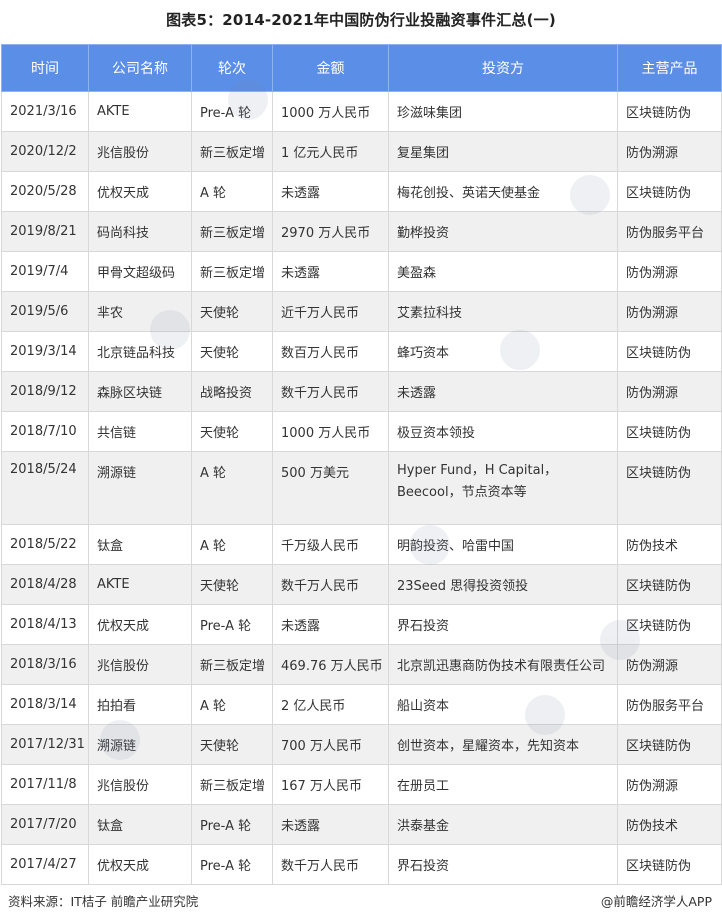  Describe the element at coordinates (45, 151) in the screenshot. I see `cell-time: 2020/12/2` at that location.